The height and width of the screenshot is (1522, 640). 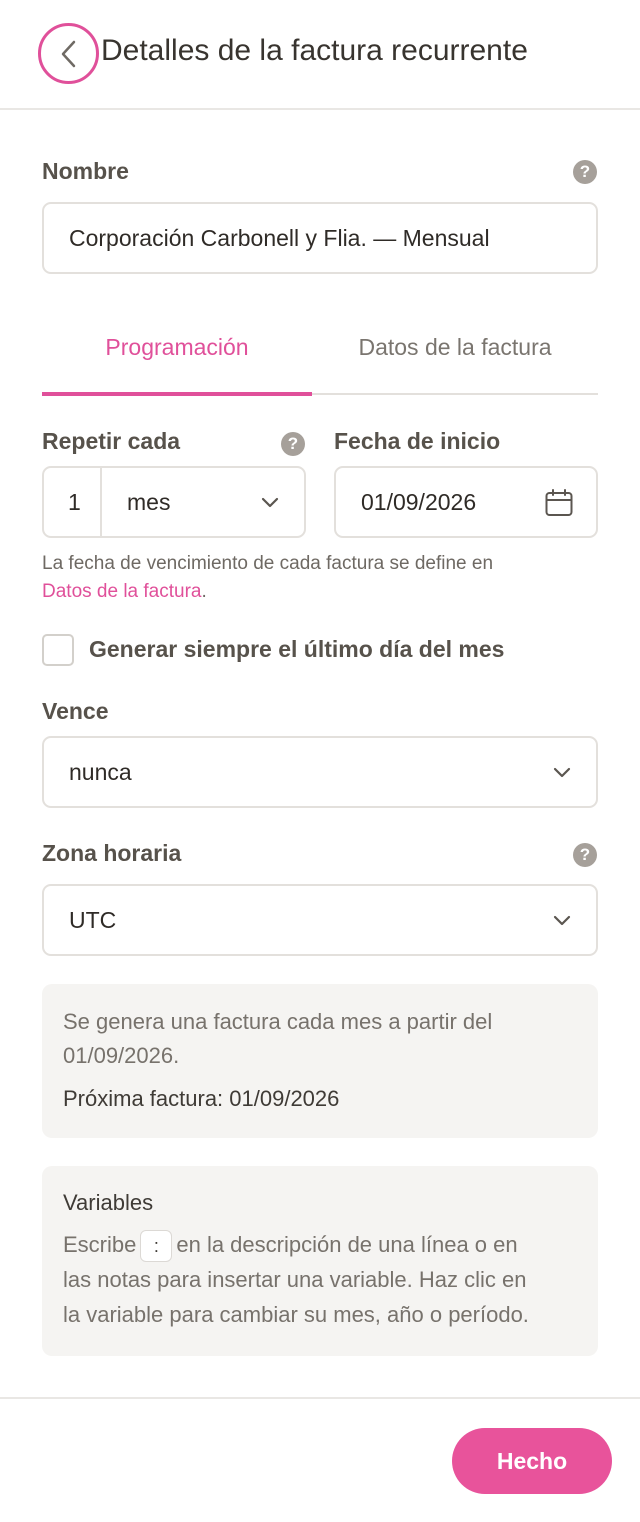 I want to click on name-help-icon: ?, so click(x=585, y=172).